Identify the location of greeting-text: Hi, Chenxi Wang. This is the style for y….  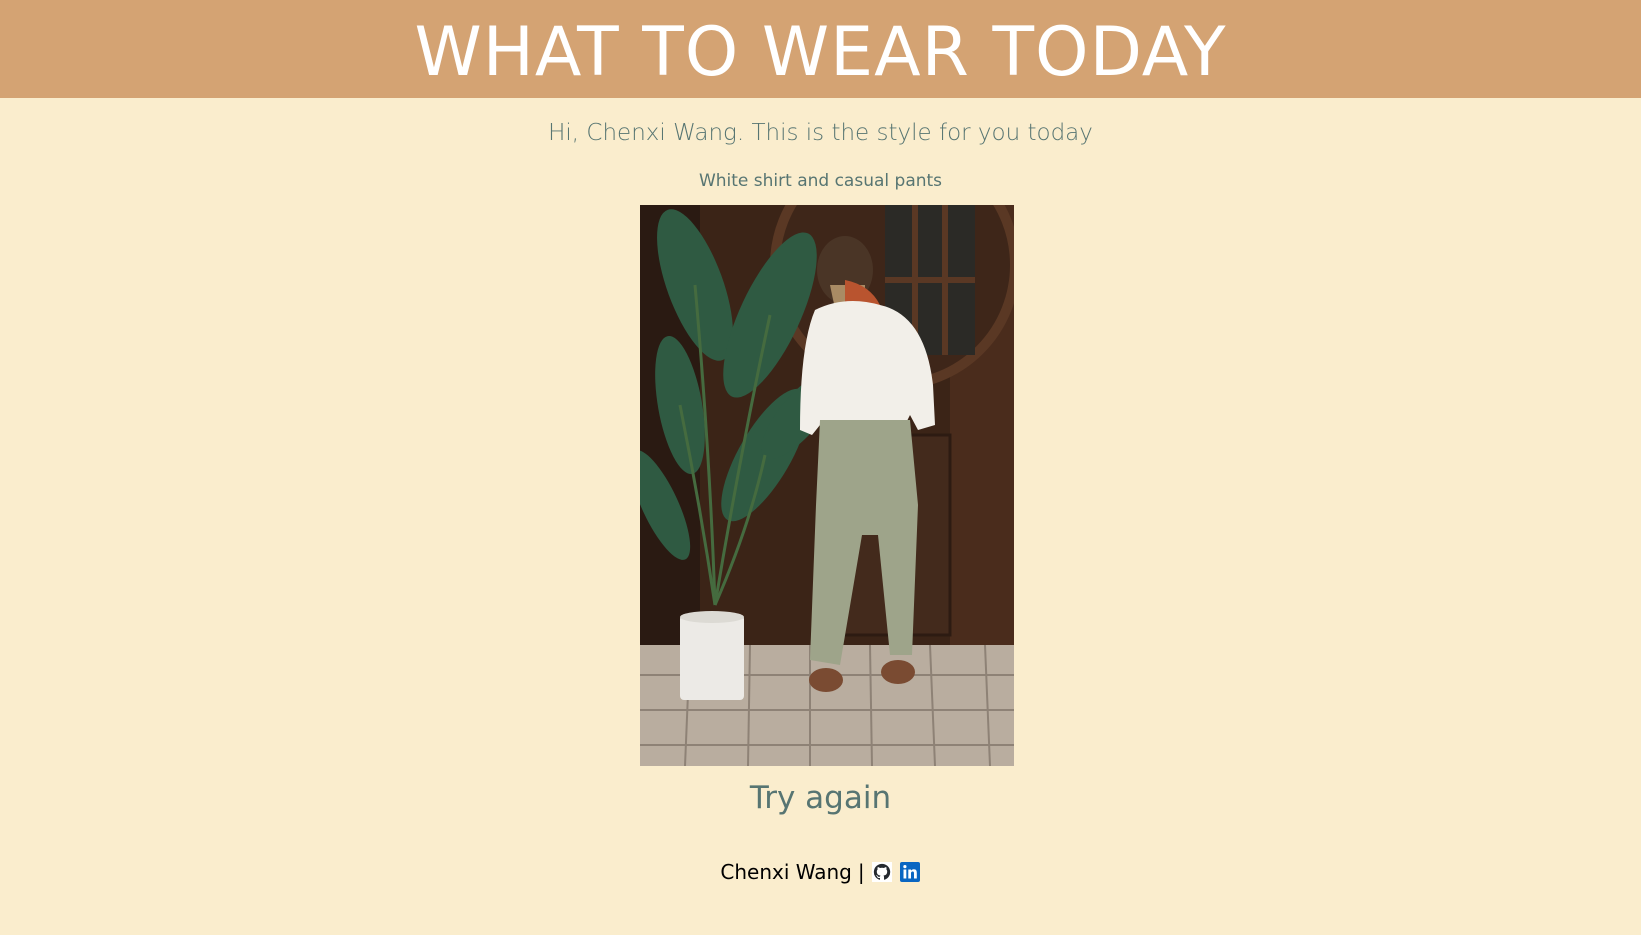
(820, 133).